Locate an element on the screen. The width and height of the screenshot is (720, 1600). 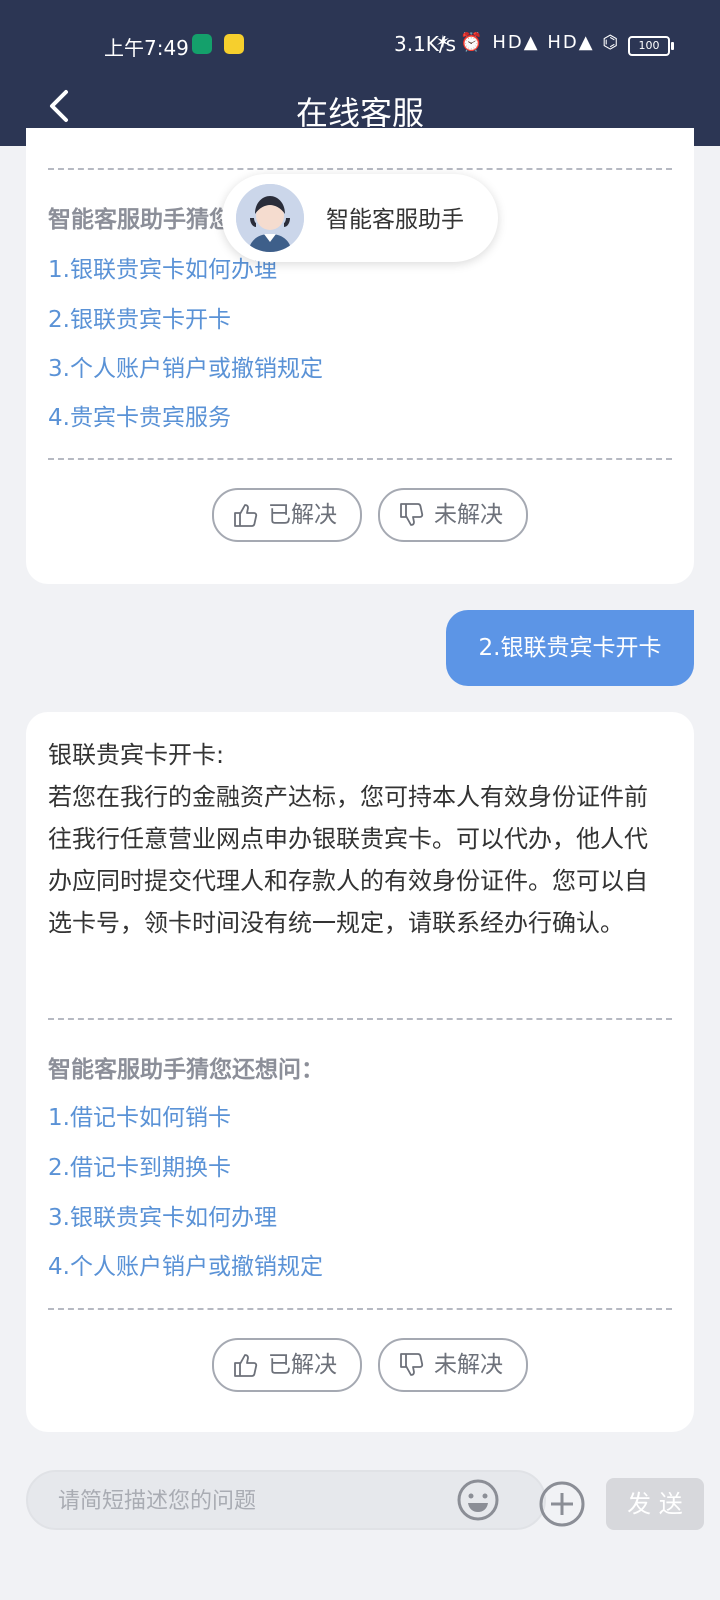
status-bar: 上午7:49 3.1K/s ✶ ⏰ HD▲ HD▲ ⌬ 100 is located at coordinates (360, 48).